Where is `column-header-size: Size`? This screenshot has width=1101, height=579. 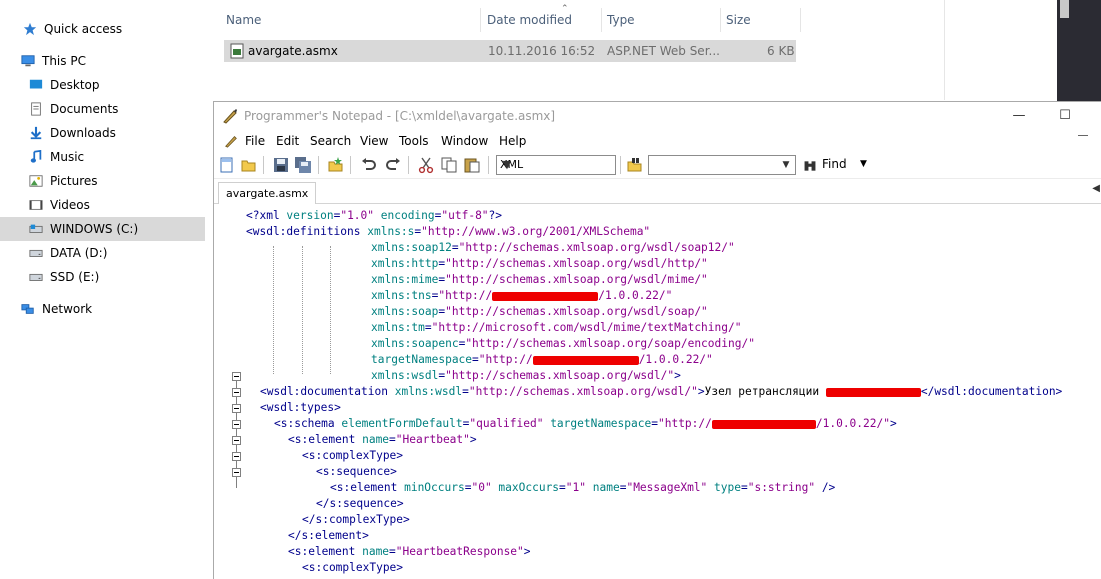
column-header-size: Size is located at coordinates (760, 20).